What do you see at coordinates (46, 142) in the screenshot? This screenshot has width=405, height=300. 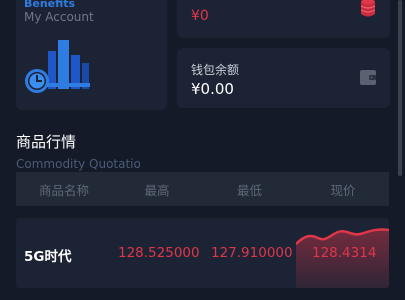 I see `market-title: 商品行情` at bounding box center [46, 142].